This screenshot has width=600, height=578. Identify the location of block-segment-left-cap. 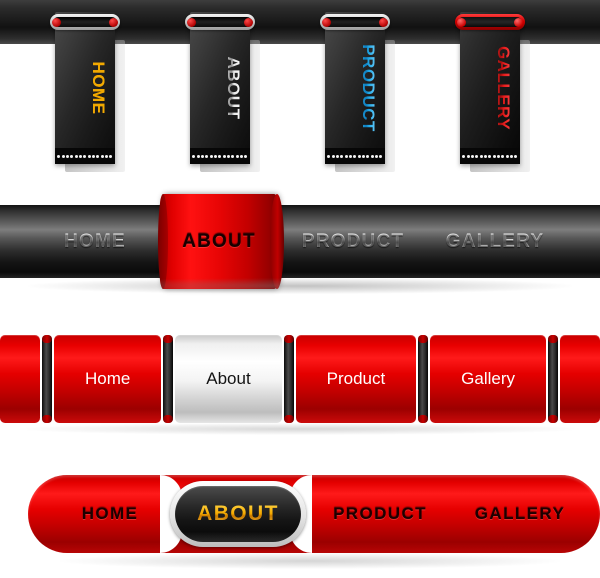
(20, 379).